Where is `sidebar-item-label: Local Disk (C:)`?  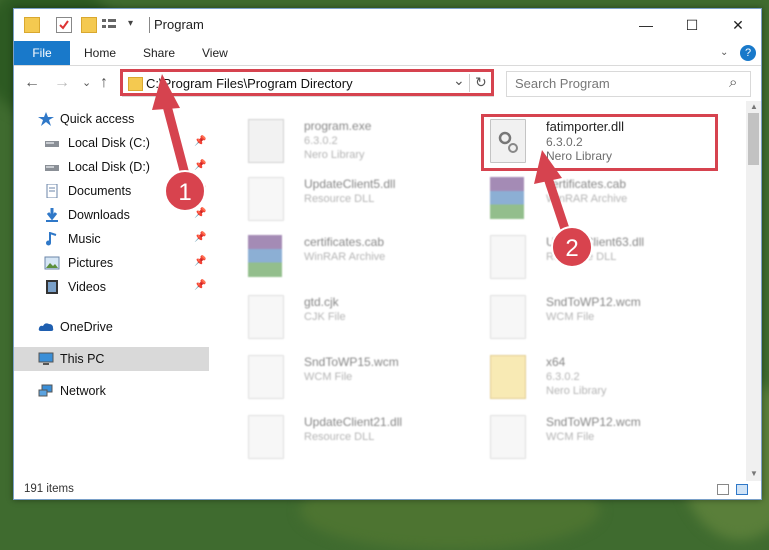 sidebar-item-label: Local Disk (C:) is located at coordinates (109, 143).